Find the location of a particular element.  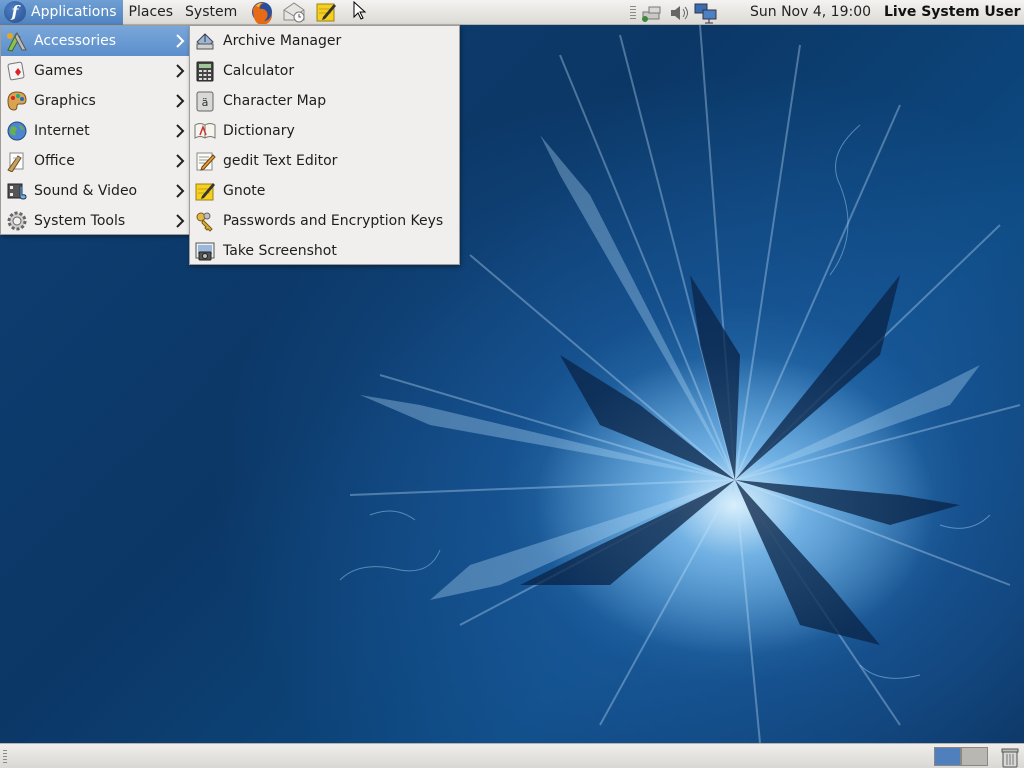

applications-menu-button: f Applications is located at coordinates (61, 12).